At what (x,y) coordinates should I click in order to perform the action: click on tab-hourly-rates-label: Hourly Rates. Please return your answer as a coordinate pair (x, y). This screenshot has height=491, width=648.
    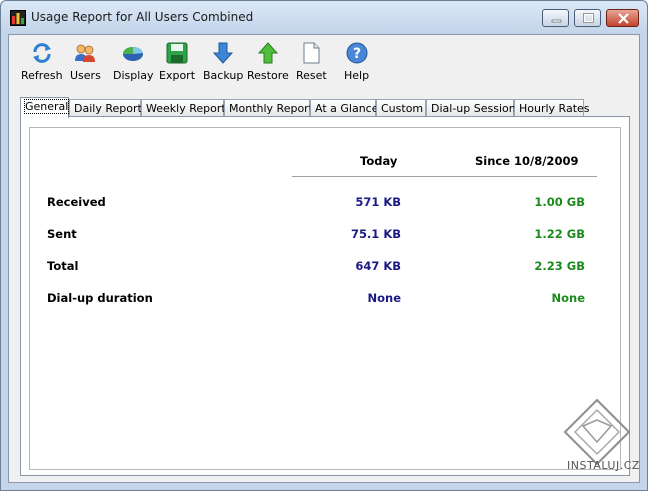
    Looking at the image, I should click on (554, 108).